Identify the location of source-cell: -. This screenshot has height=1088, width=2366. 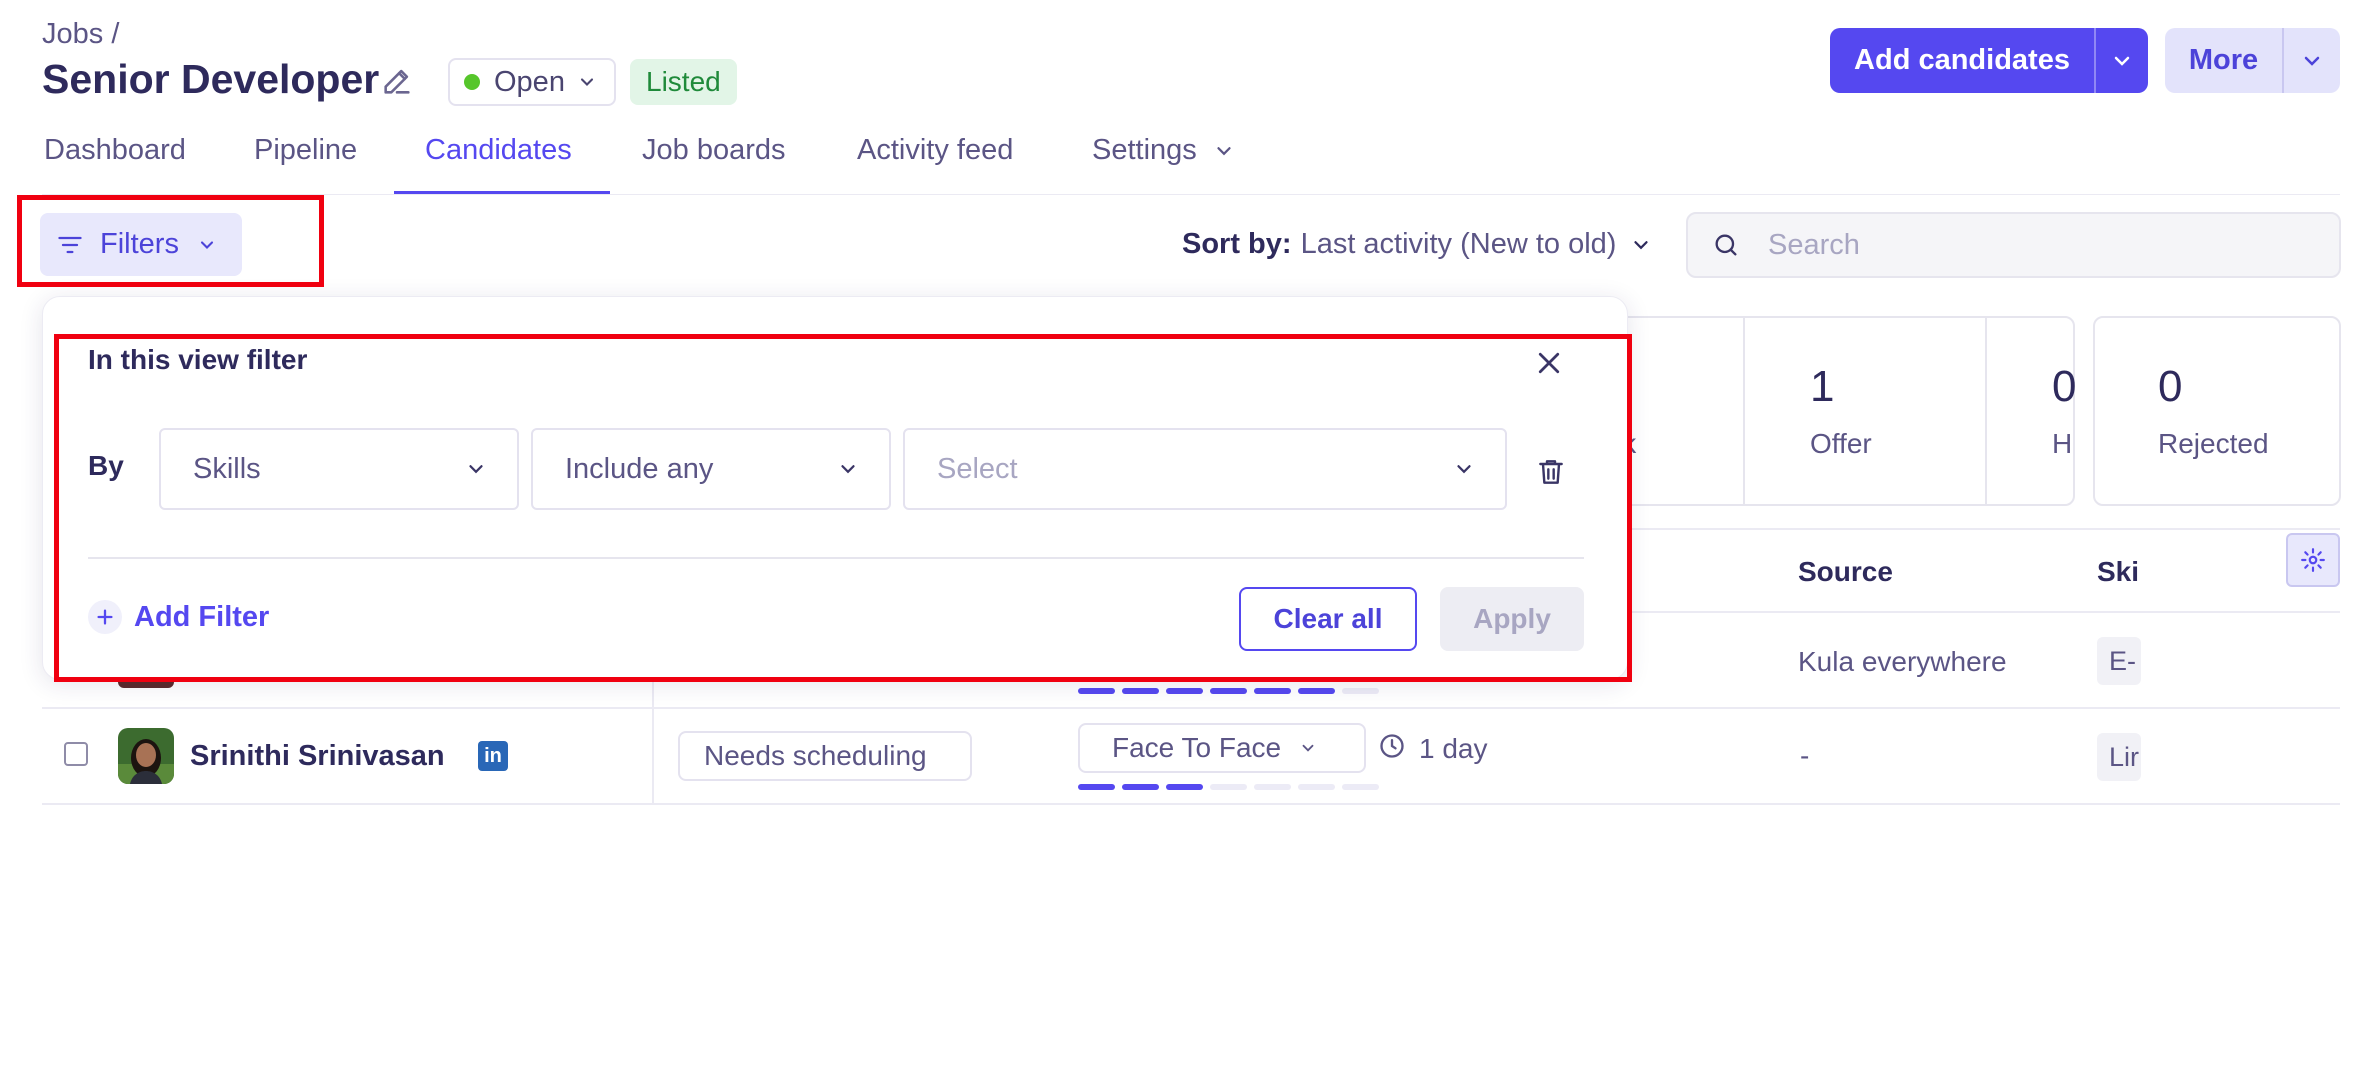
(1805, 755).